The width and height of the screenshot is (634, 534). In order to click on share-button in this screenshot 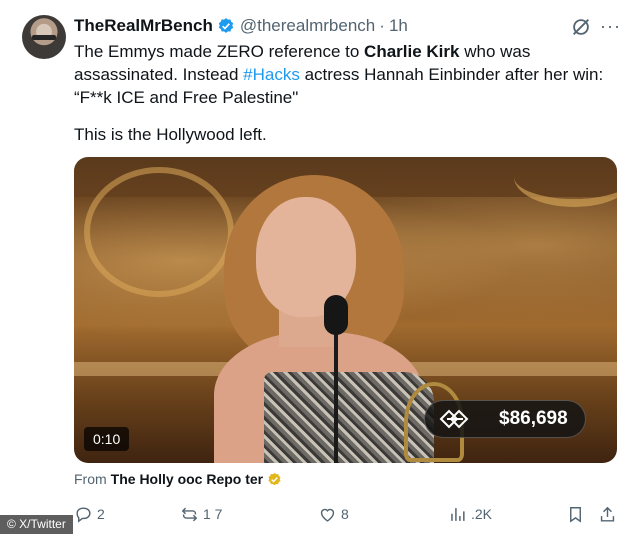, I will do `click(607, 514)`.